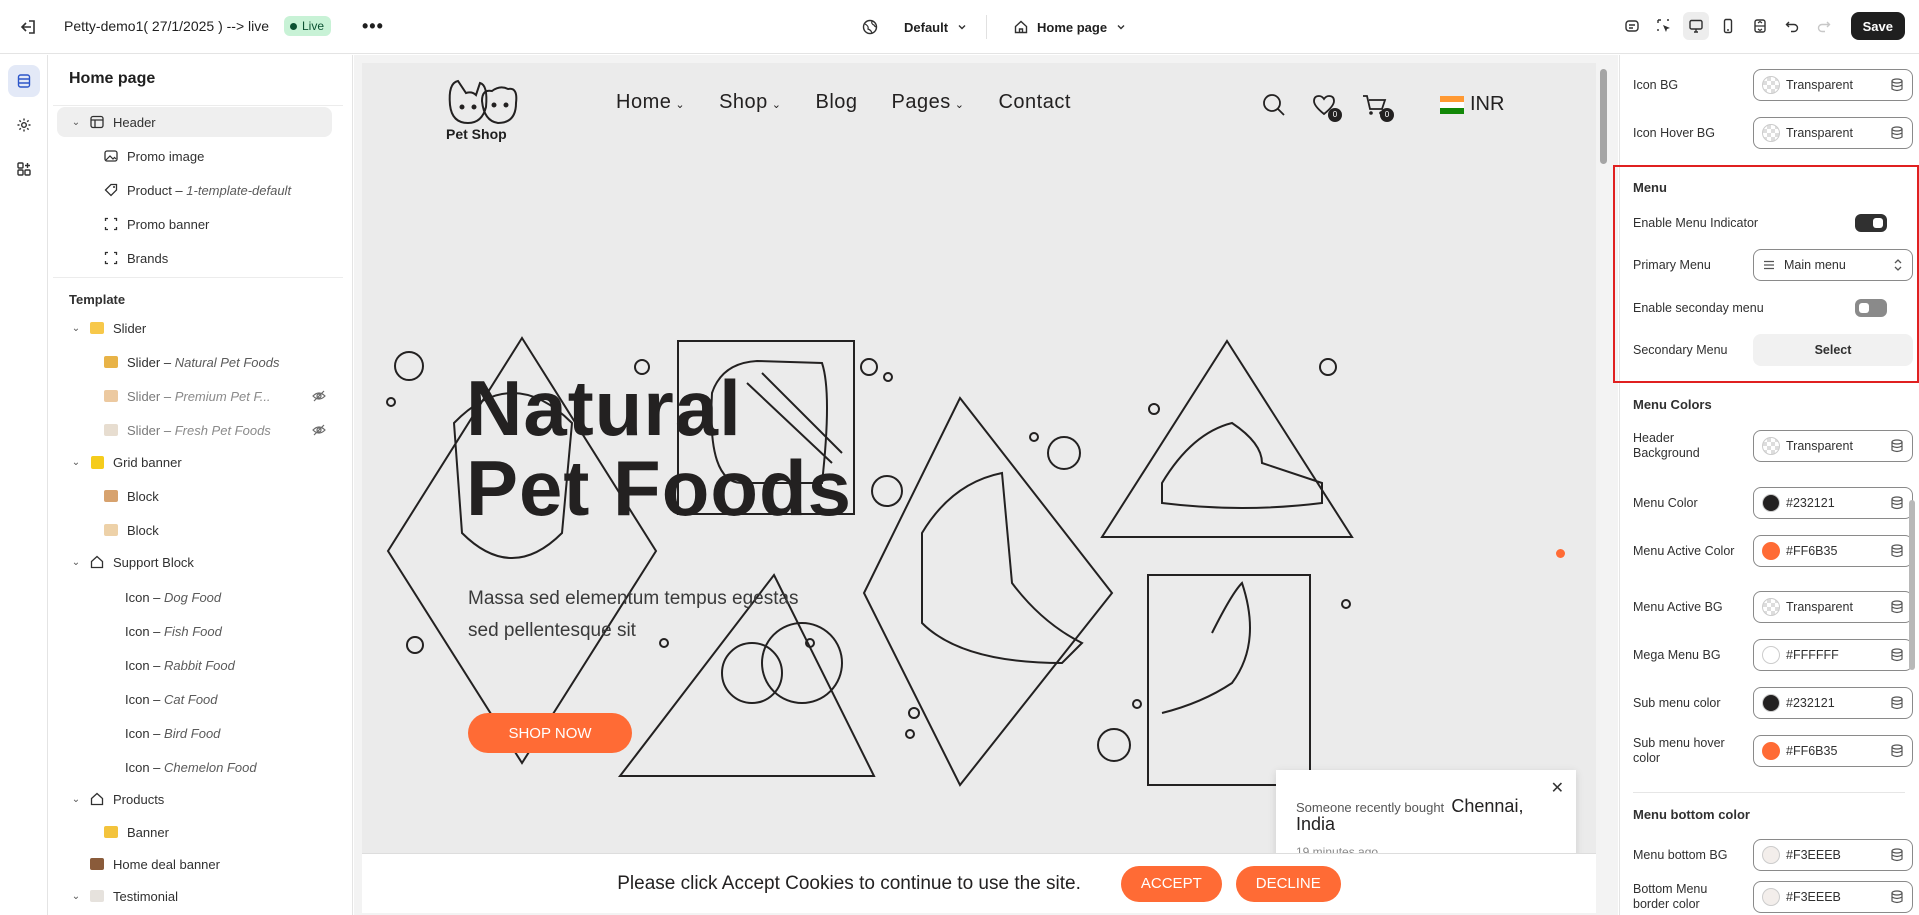 This screenshot has height=915, width=1919. I want to click on gear-icon, so click(24, 125).